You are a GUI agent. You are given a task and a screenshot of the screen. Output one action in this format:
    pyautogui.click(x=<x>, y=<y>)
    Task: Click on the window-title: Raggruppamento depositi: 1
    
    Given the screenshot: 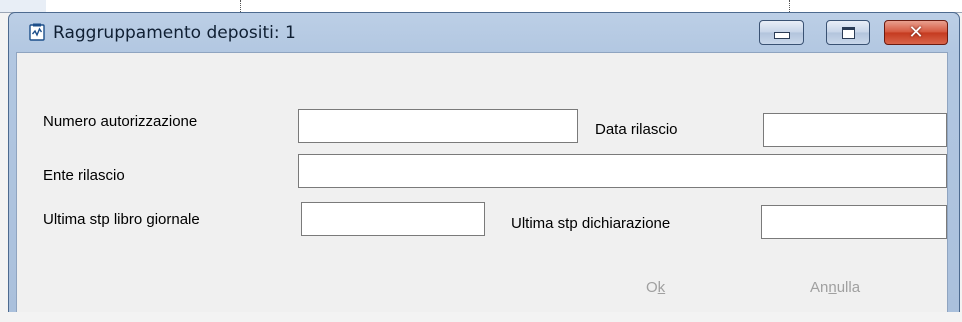 What is the action you would take?
    pyautogui.click(x=174, y=33)
    